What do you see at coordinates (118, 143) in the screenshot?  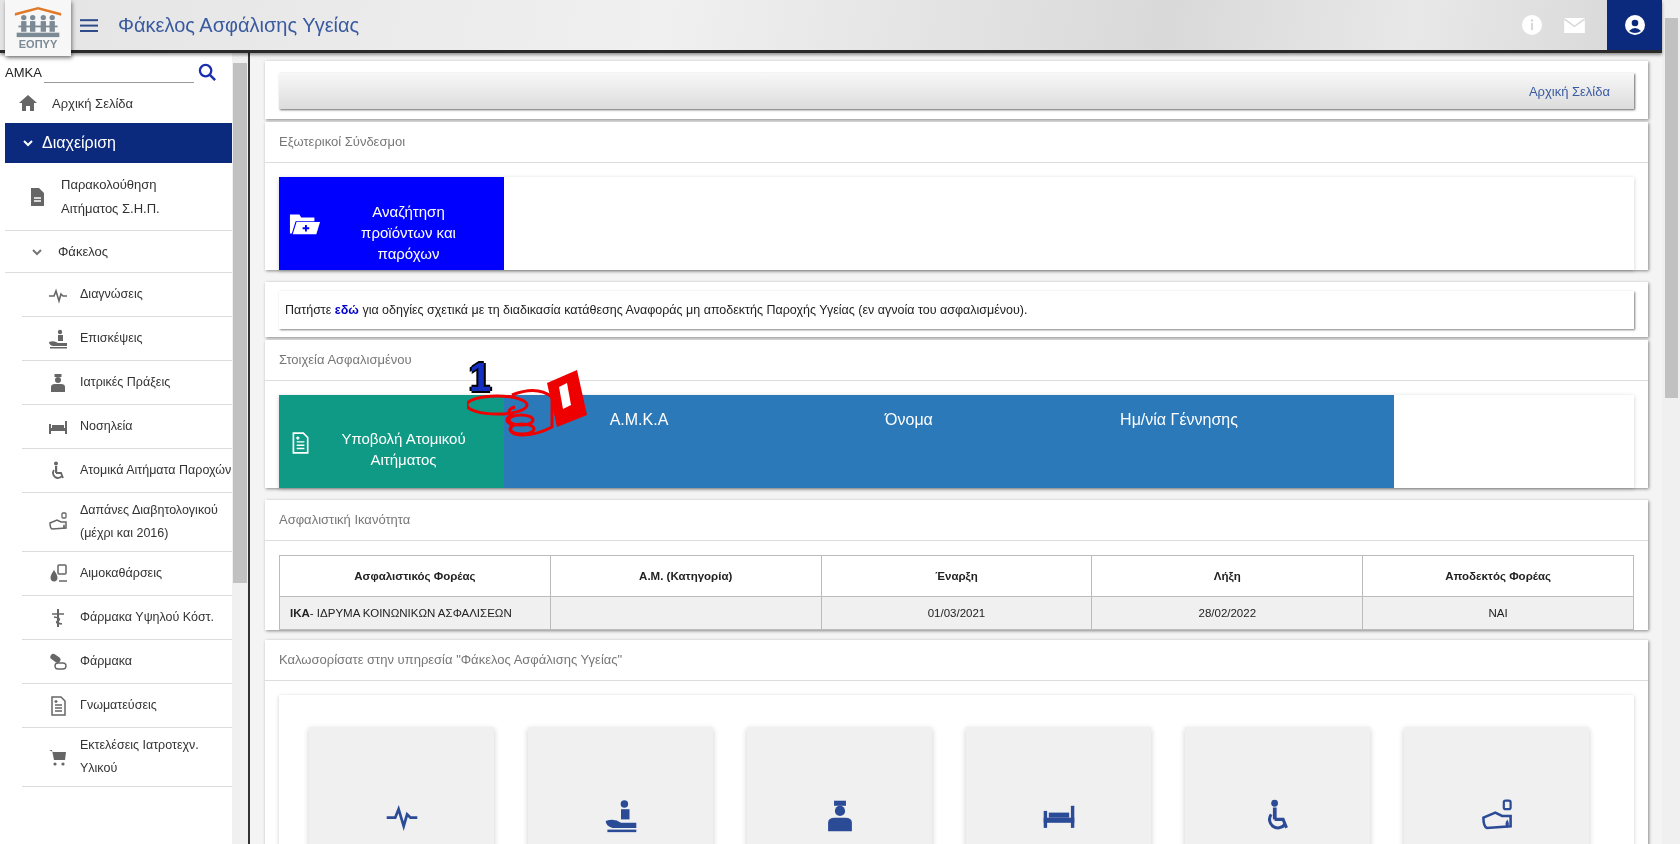 I see `sidebar-group: Διαχείριση` at bounding box center [118, 143].